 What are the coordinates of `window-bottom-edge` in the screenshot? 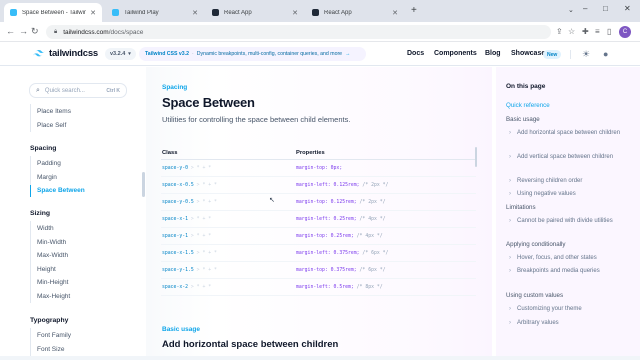 It's located at (320, 358).